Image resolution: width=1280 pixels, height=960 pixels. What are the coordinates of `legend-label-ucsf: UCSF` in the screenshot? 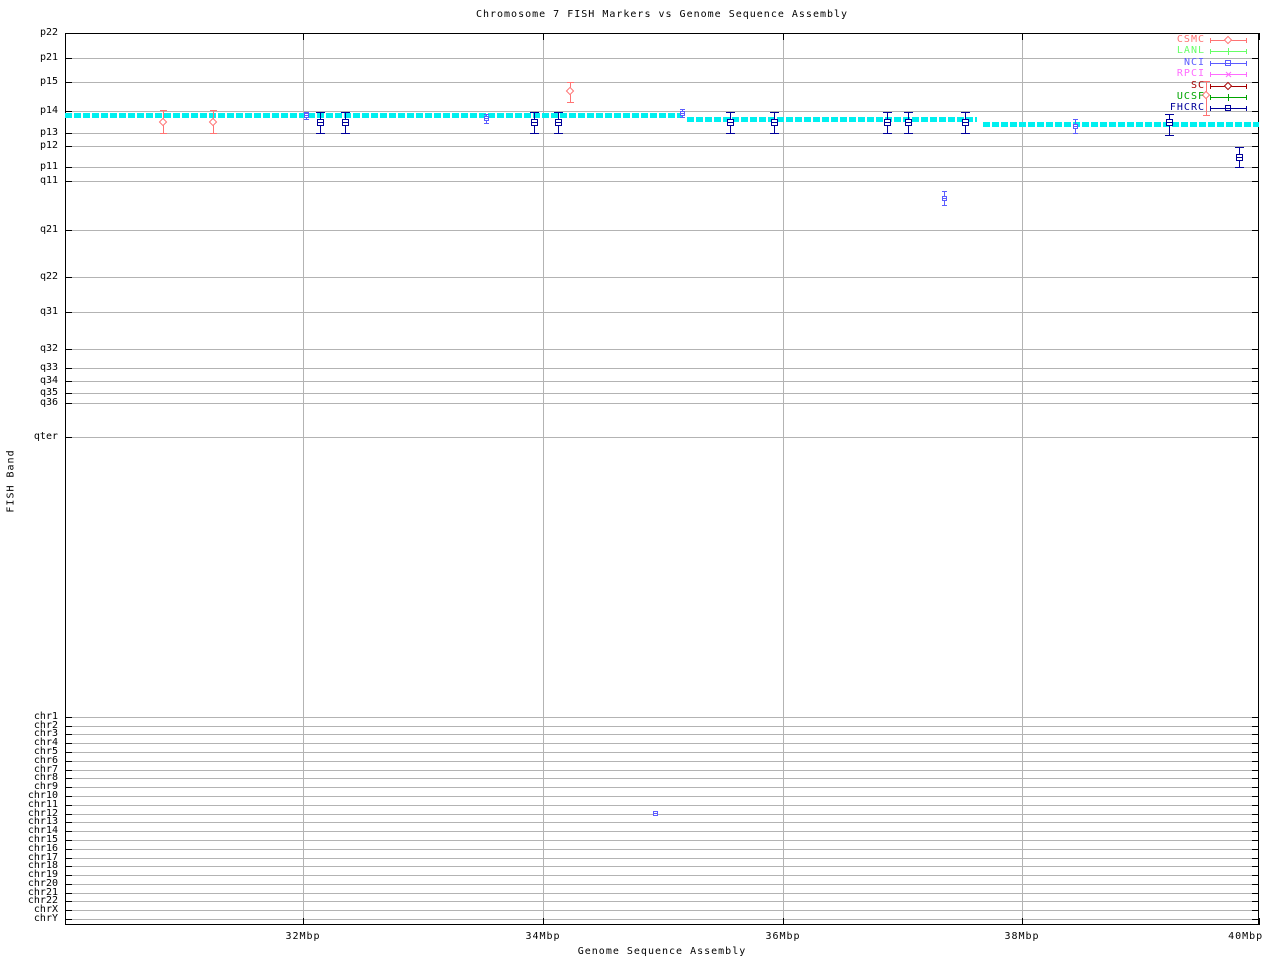 It's located at (1190, 96).